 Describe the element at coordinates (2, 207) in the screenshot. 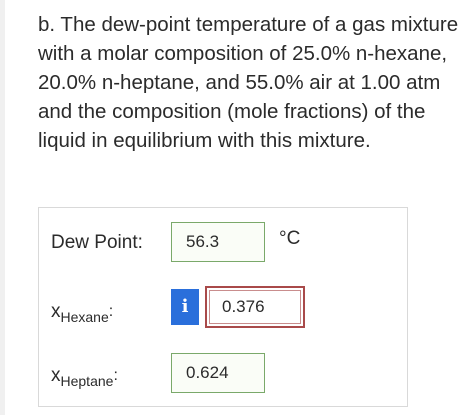

I see `left-edge-divider` at that location.